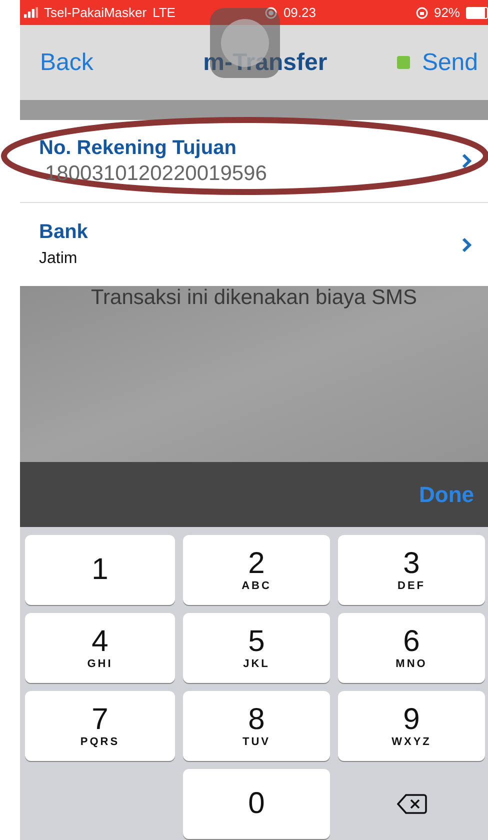 This screenshot has height=840, width=488. Describe the element at coordinates (411, 648) in the screenshot. I see `digit-key: 6 MNO` at that location.